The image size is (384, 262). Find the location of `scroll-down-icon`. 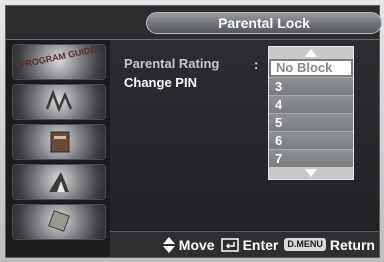

scroll-down-icon is located at coordinates (311, 173).